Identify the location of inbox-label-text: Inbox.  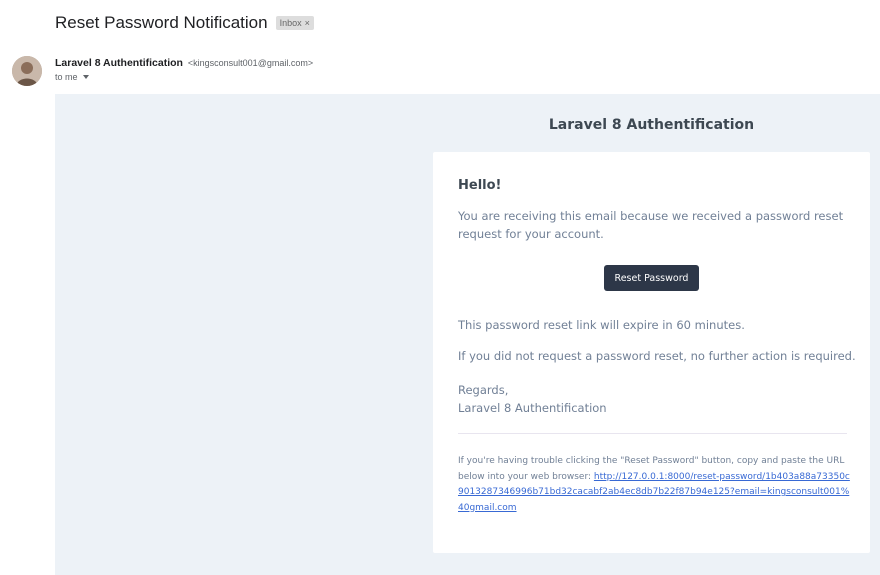
(290, 23).